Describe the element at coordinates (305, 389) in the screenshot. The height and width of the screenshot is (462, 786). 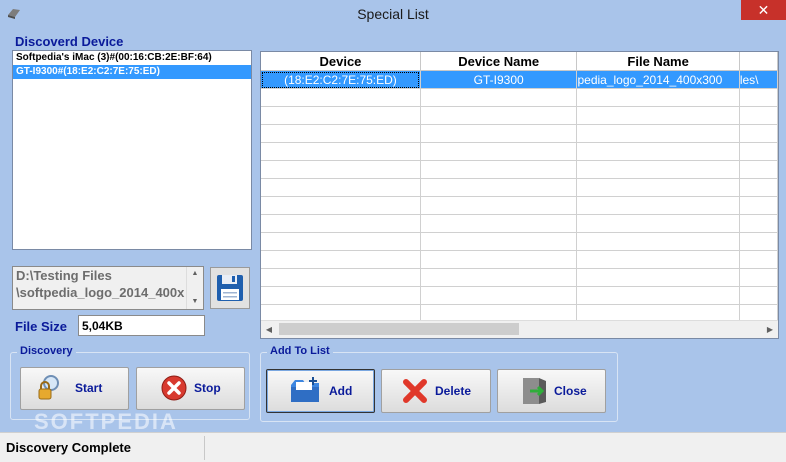
I see `add-folder-icon` at that location.